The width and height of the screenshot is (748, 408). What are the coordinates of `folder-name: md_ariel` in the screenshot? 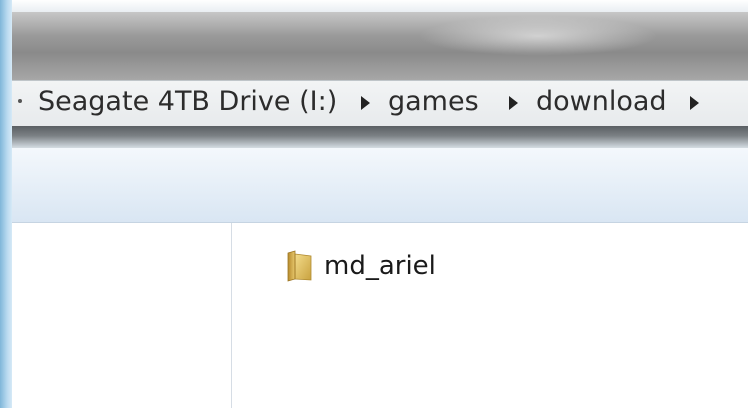 It's located at (380, 266).